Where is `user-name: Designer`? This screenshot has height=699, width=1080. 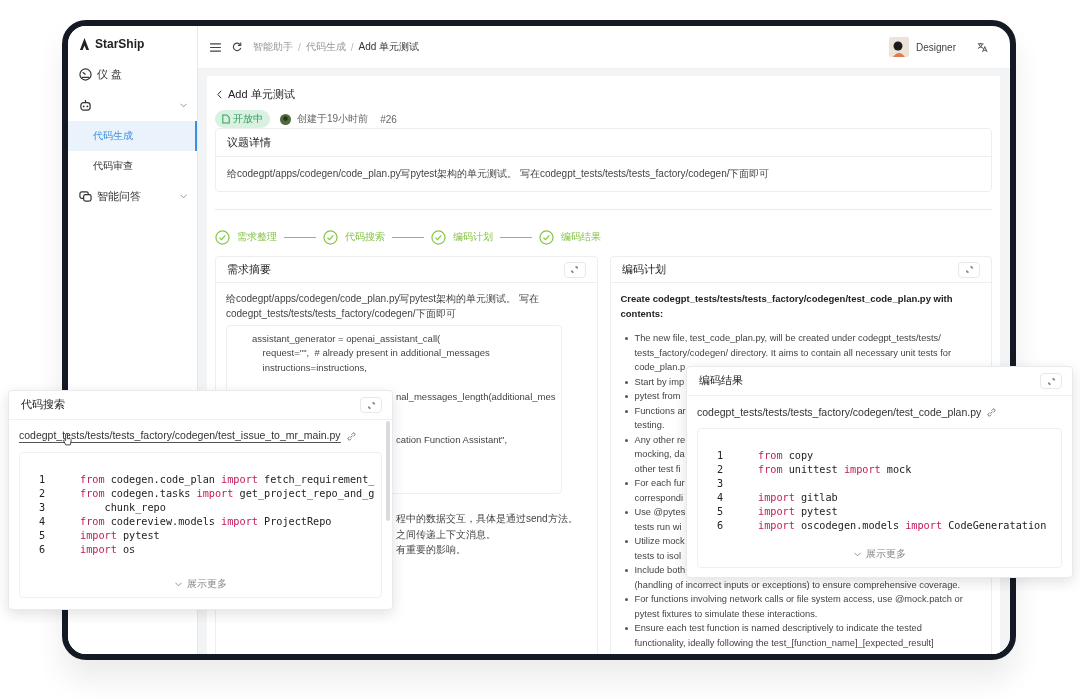 user-name: Designer is located at coordinates (935, 47).